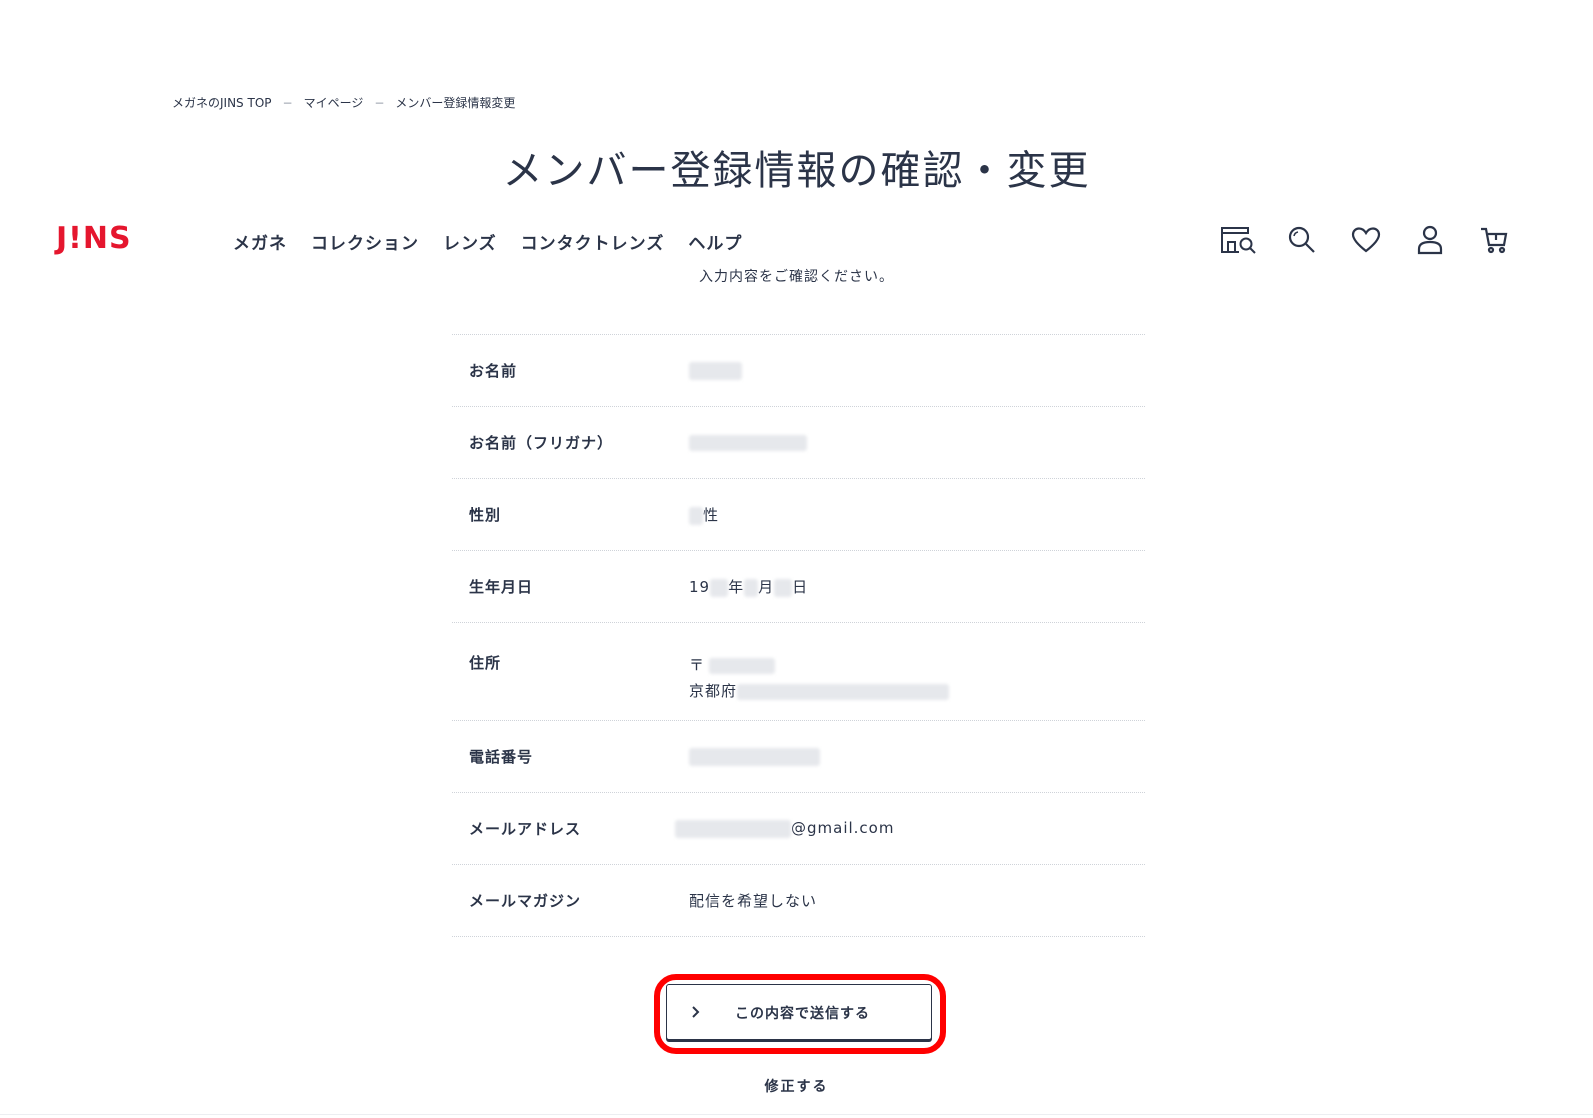 The width and height of the screenshot is (1593, 1118). What do you see at coordinates (843, 691) in the screenshot?
I see `redacted-address` at bounding box center [843, 691].